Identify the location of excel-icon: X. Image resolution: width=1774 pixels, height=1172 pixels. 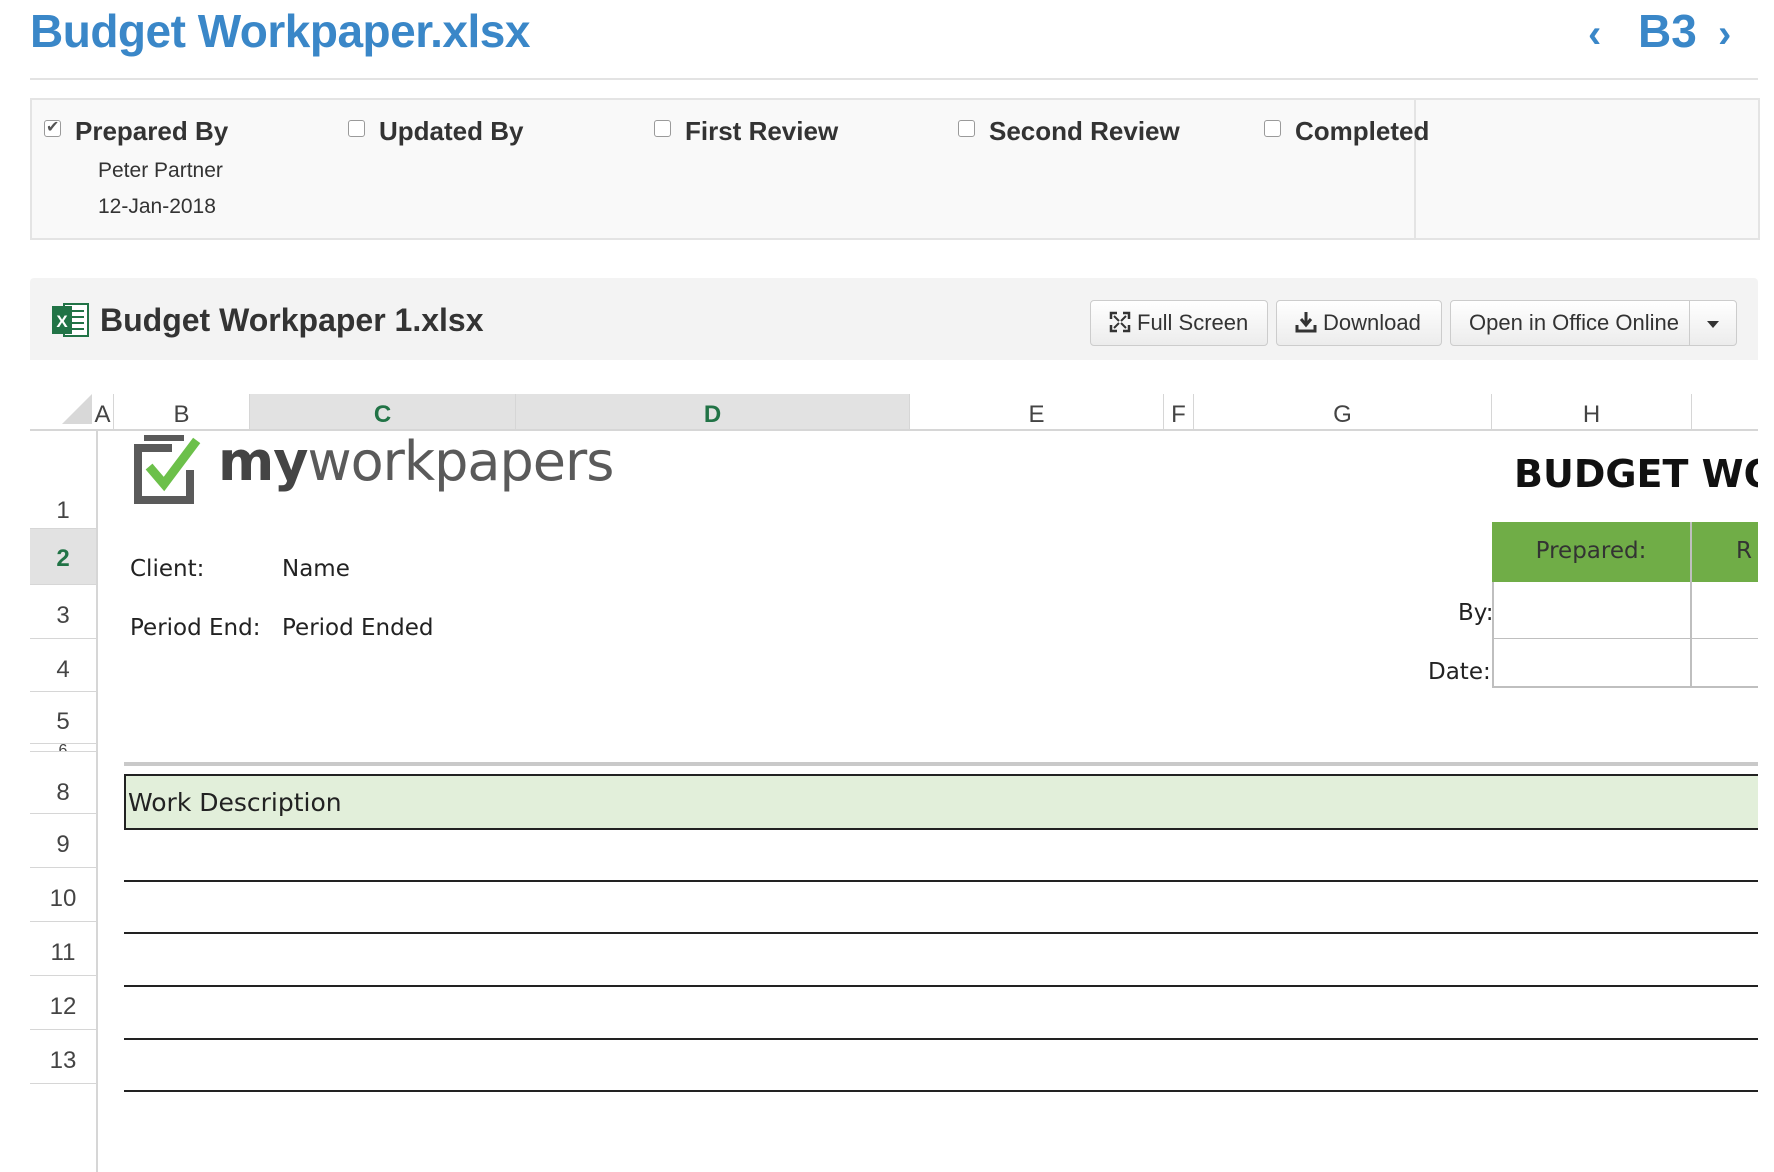
(70, 320).